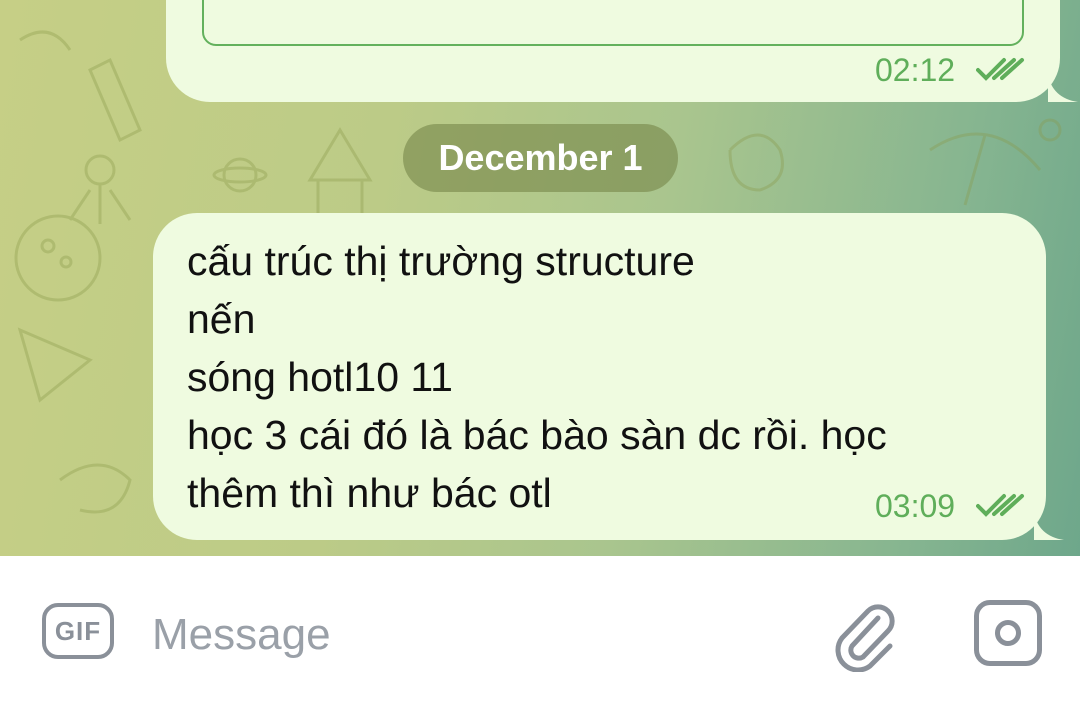  I want to click on camera-lens, so click(1008, 633).